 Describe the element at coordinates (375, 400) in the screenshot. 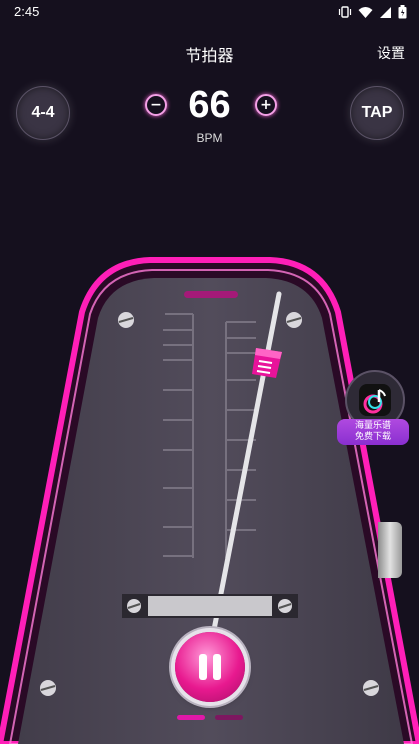

I see `music-note-icon` at that location.